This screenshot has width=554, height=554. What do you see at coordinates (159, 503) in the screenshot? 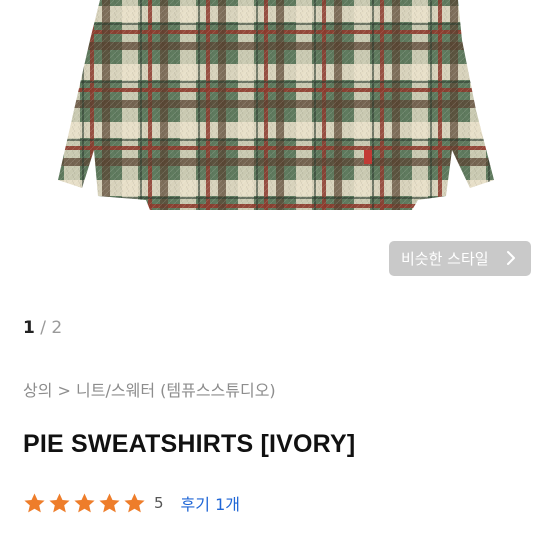
I see `rating-score: 5` at bounding box center [159, 503].